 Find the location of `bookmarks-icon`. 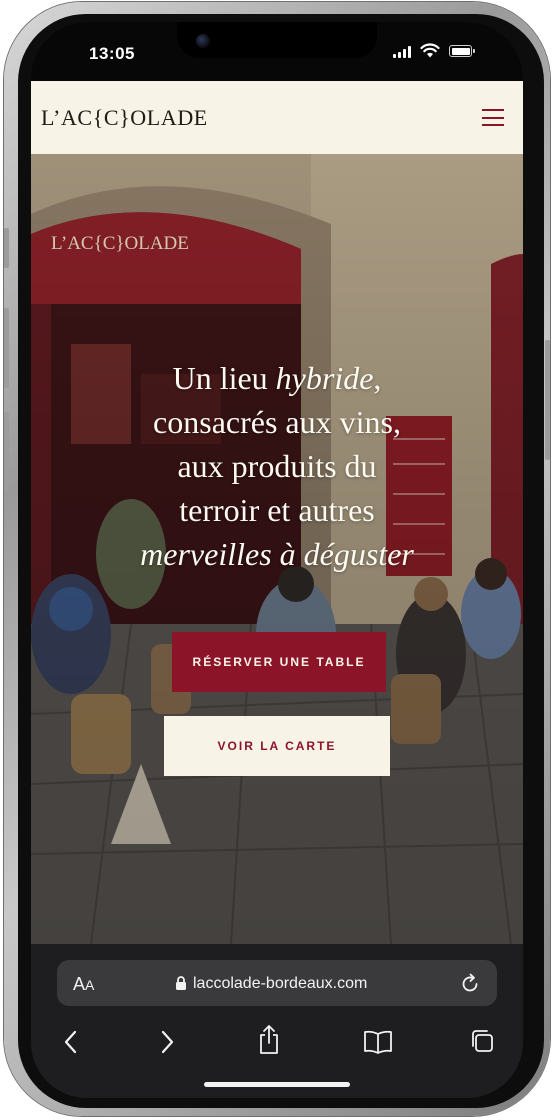

bookmarks-icon is located at coordinates (378, 1042).